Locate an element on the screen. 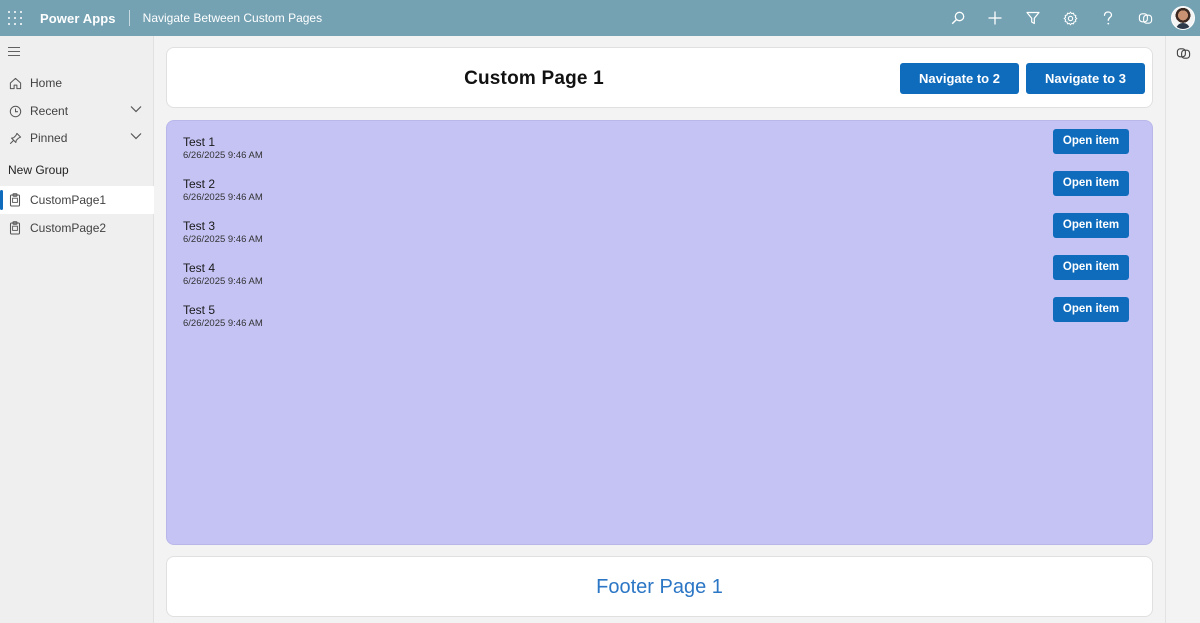  app-launcher-button is located at coordinates (15, 18).